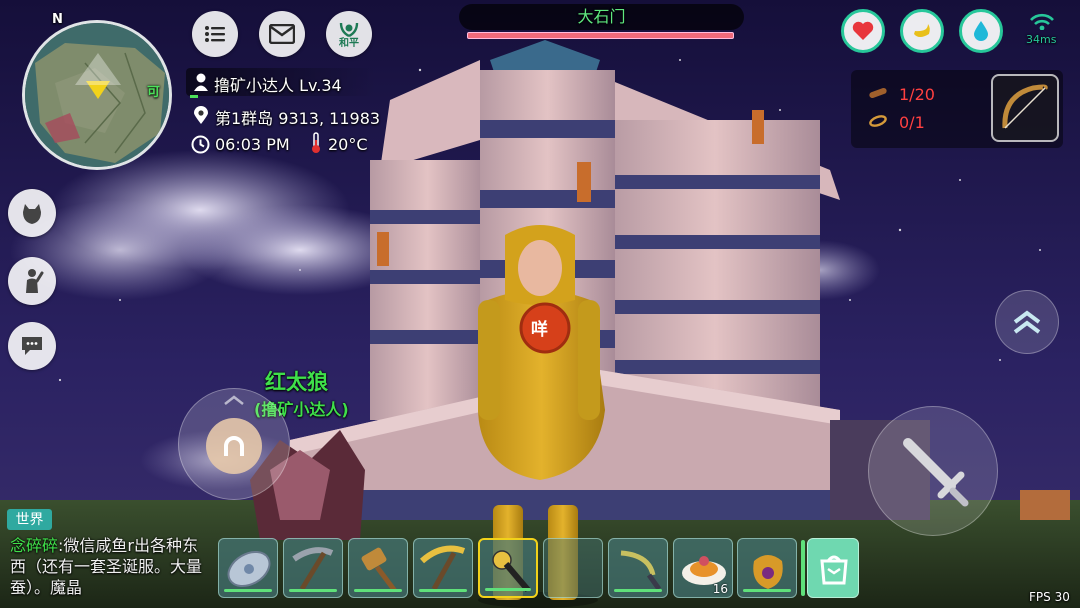 This screenshot has height=608, width=1080. I want to click on joystick-knob, so click(234, 446).